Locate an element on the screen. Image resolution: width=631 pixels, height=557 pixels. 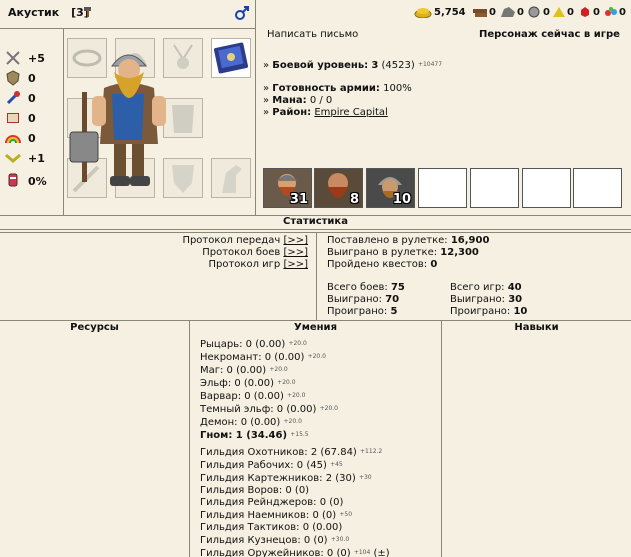
morale-icon is located at coordinates (13, 158).